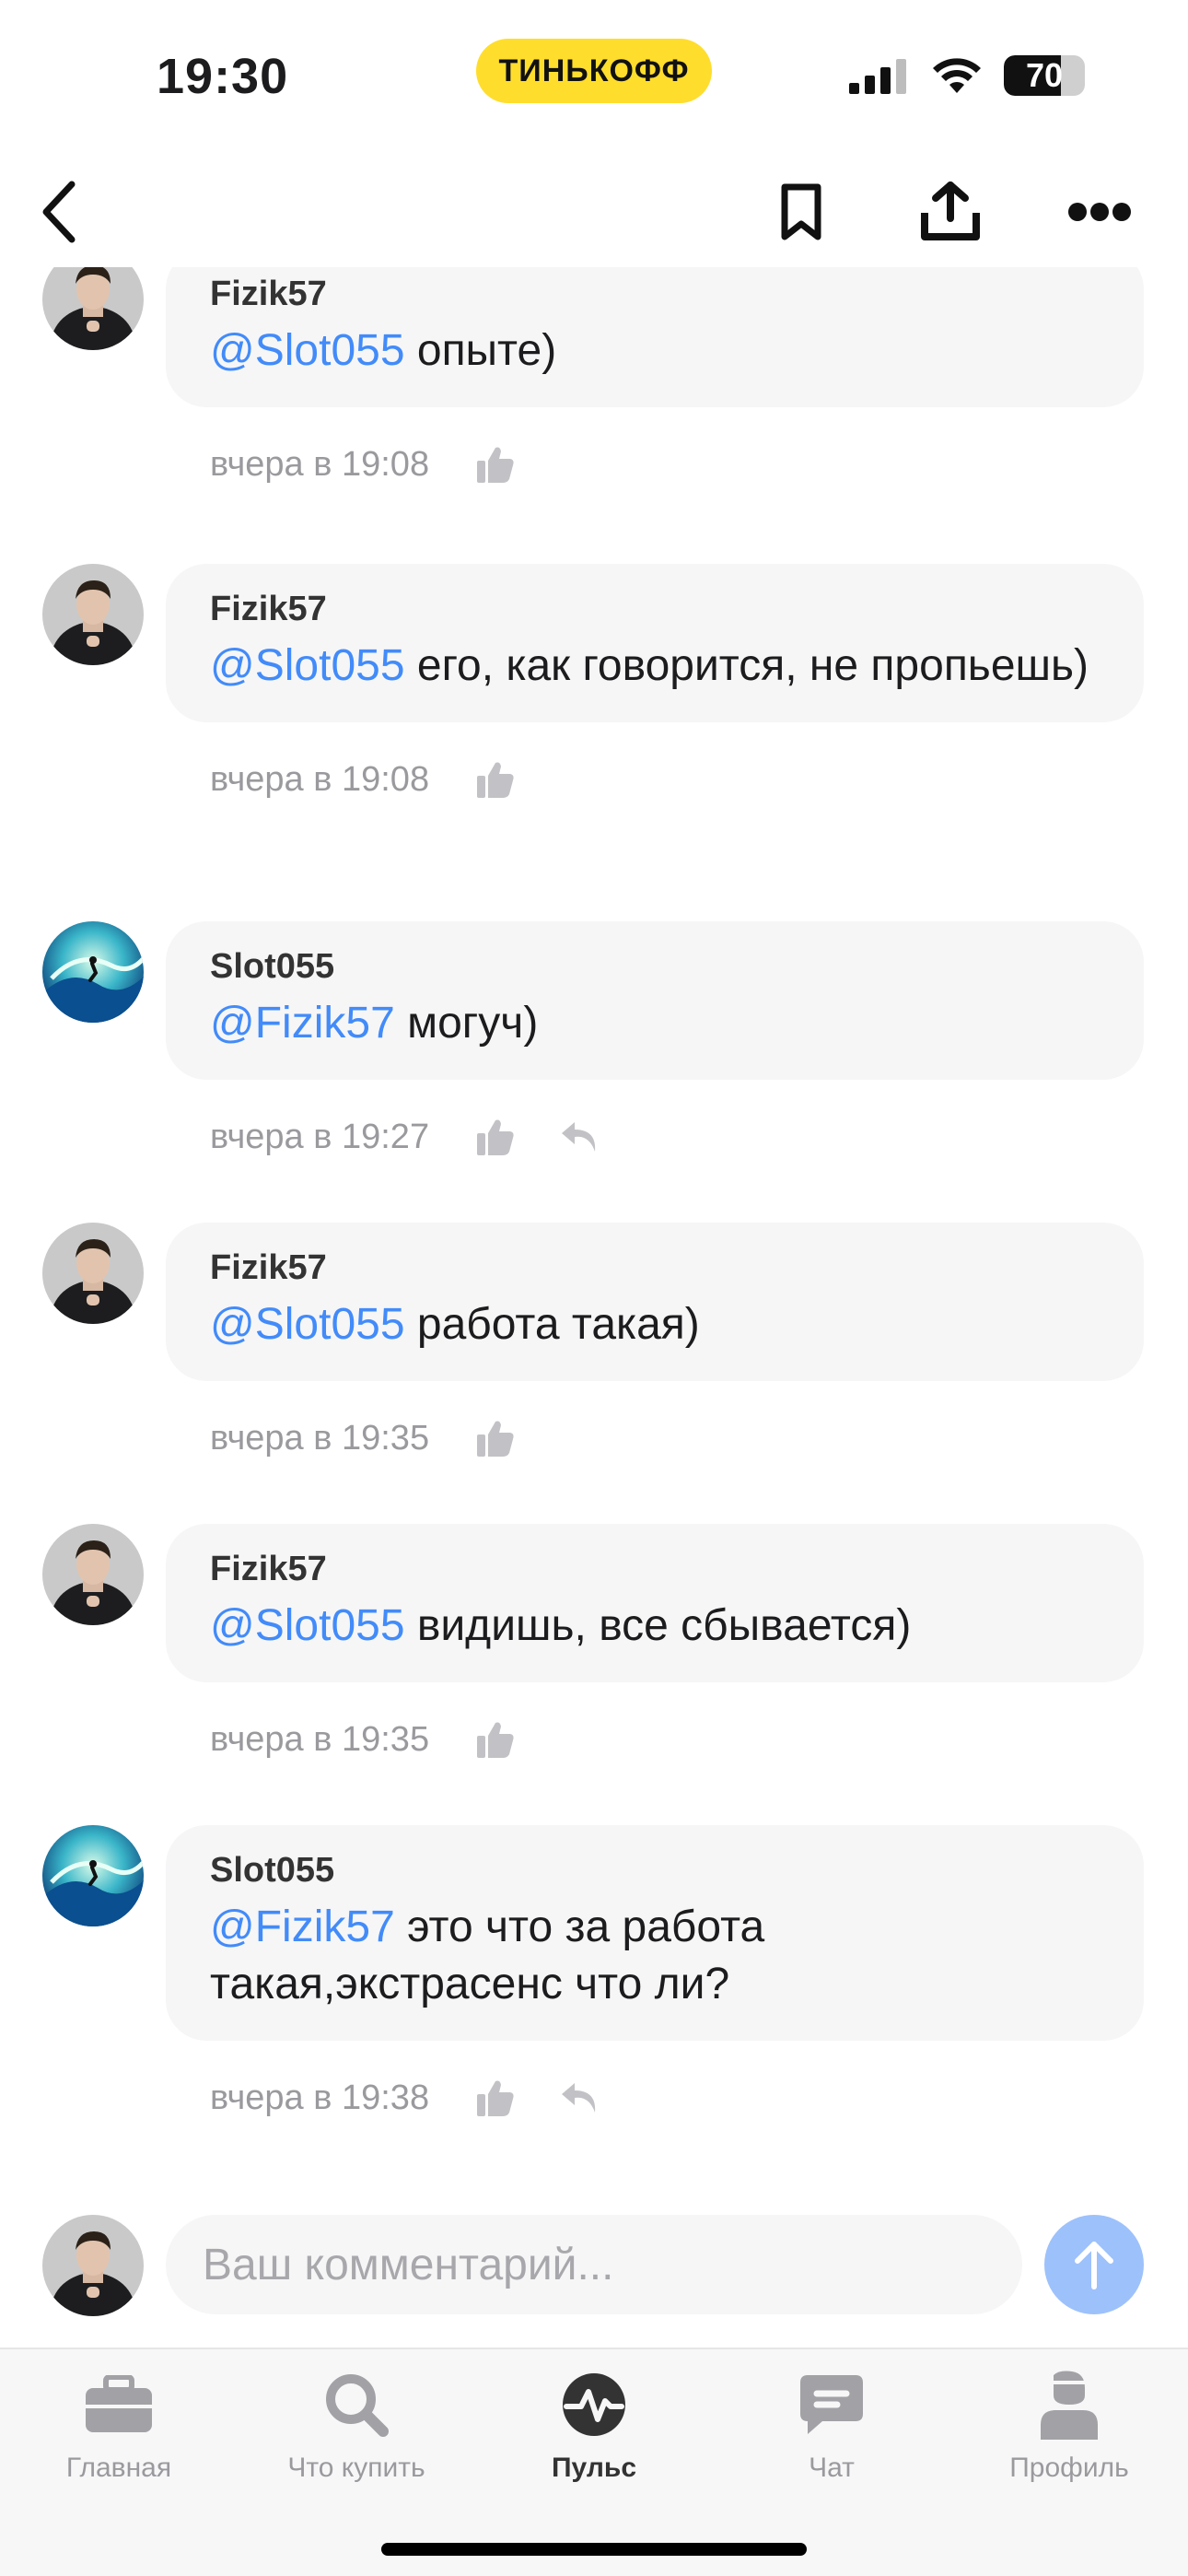 This screenshot has width=1188, height=2576. Describe the element at coordinates (655, 351) in the screenshot. I see `comment-text: @Slot055 опыте)` at that location.